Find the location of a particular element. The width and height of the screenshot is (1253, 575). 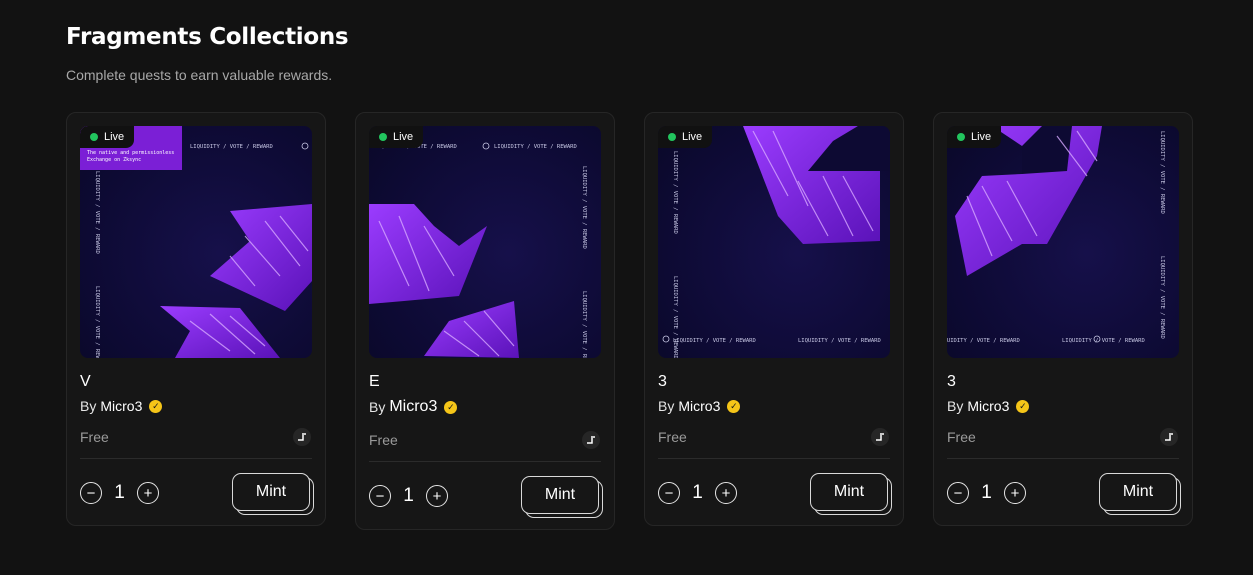

card-title: E is located at coordinates (374, 381).